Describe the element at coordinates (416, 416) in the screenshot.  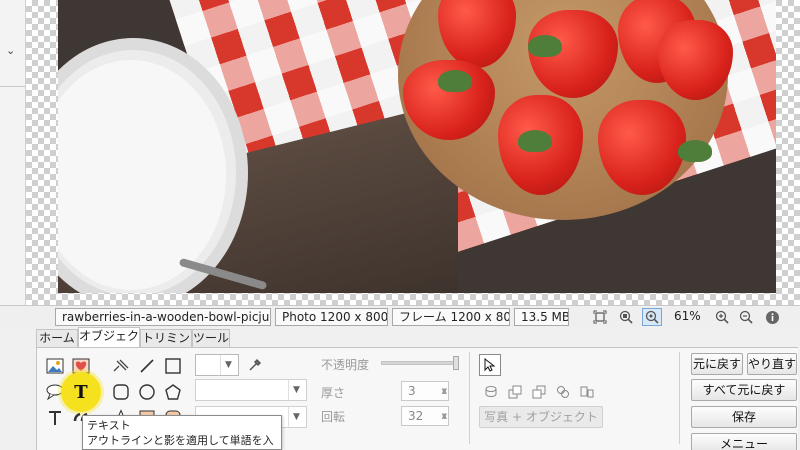
I see `rotation-value: 32` at that location.